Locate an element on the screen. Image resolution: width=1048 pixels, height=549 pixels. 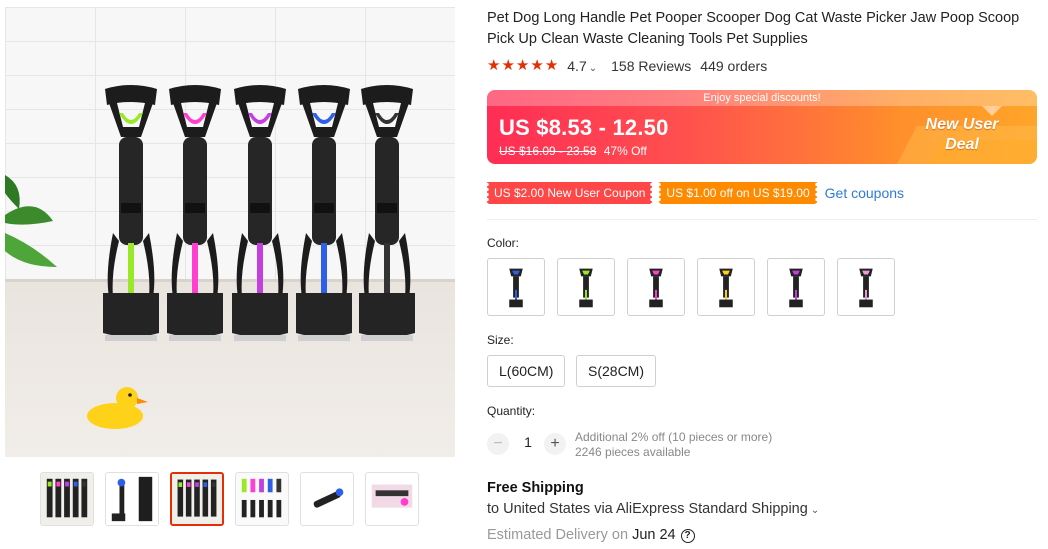
quantity-label: Quantity: is located at coordinates (511, 411).